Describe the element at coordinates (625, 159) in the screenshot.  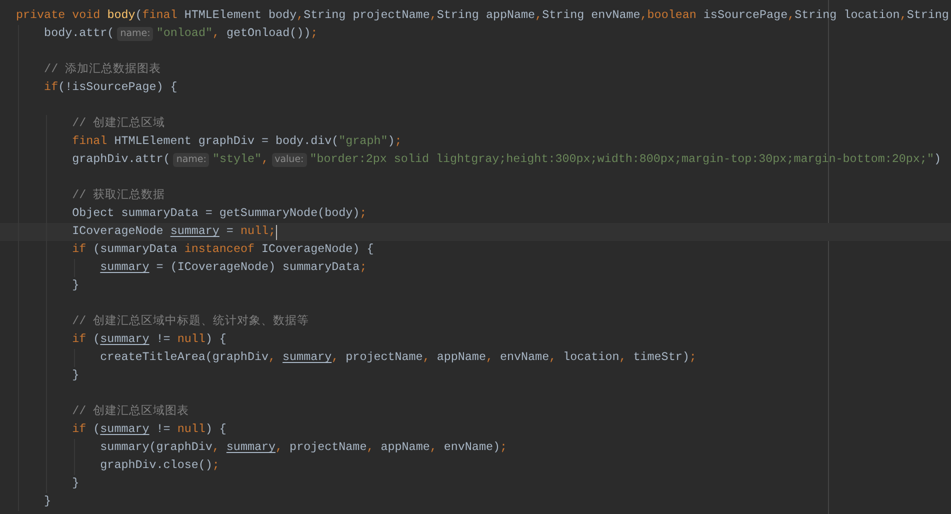
I see `code-text: "border:2px solid lightgray;height:300px;width:800px;margin-top:30px;margin-bottom:20px;")` at that location.